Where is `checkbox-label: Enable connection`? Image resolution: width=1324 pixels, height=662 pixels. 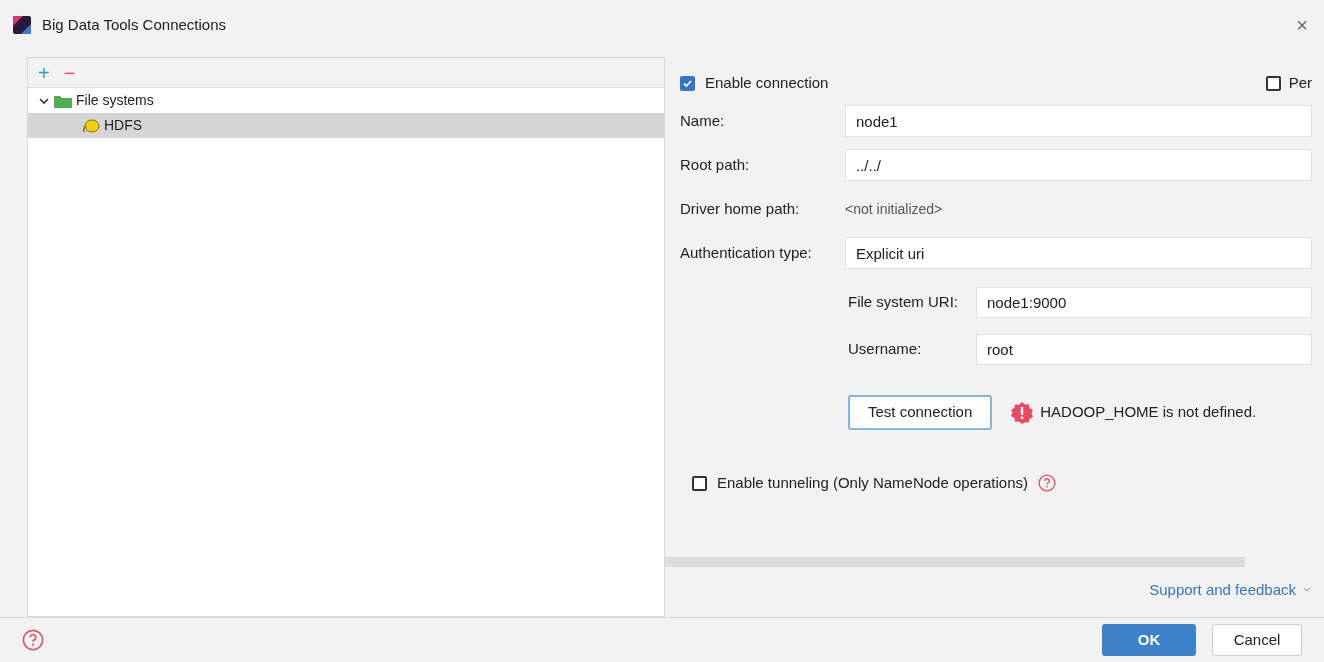 checkbox-label: Enable connection is located at coordinates (767, 82).